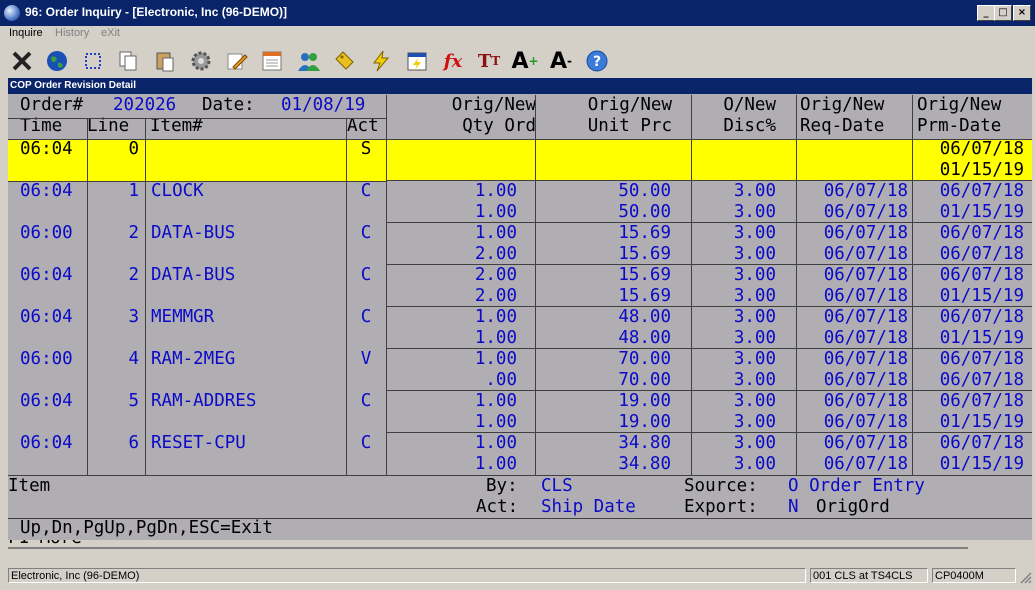  Describe the element at coordinates (237, 61) in the screenshot. I see `edit-pencil-icon` at that location.